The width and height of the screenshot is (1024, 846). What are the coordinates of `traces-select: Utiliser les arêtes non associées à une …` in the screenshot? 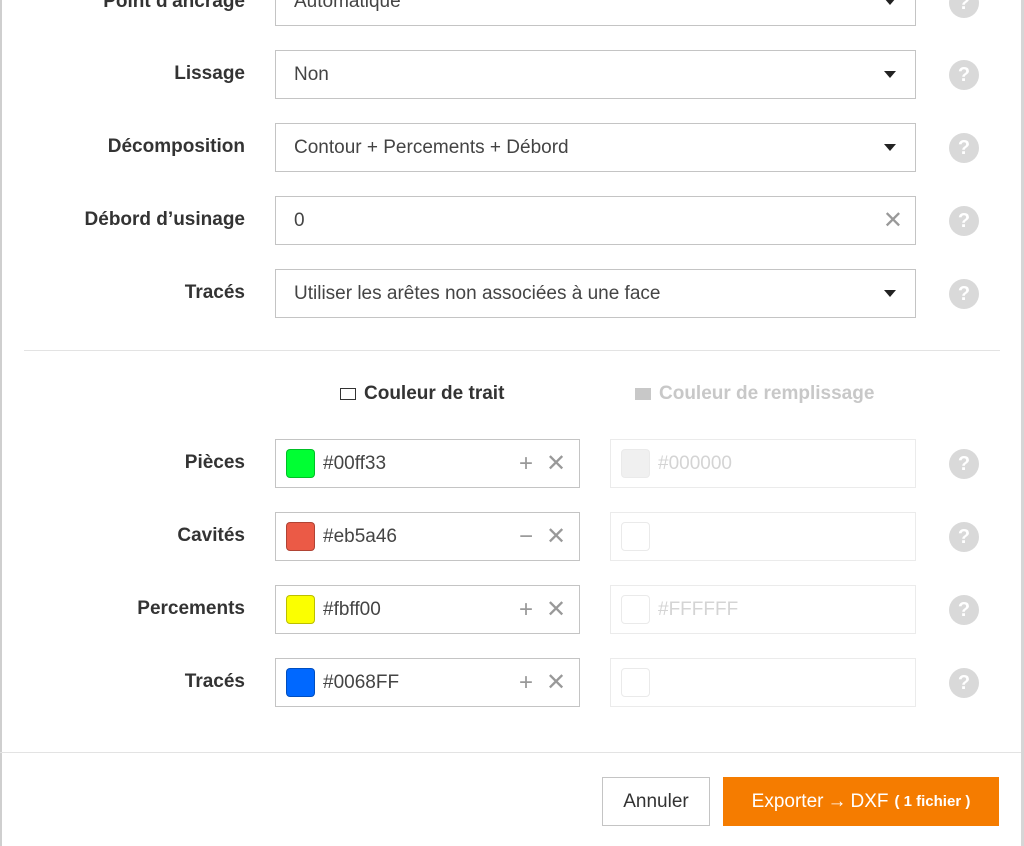 It's located at (595, 293).